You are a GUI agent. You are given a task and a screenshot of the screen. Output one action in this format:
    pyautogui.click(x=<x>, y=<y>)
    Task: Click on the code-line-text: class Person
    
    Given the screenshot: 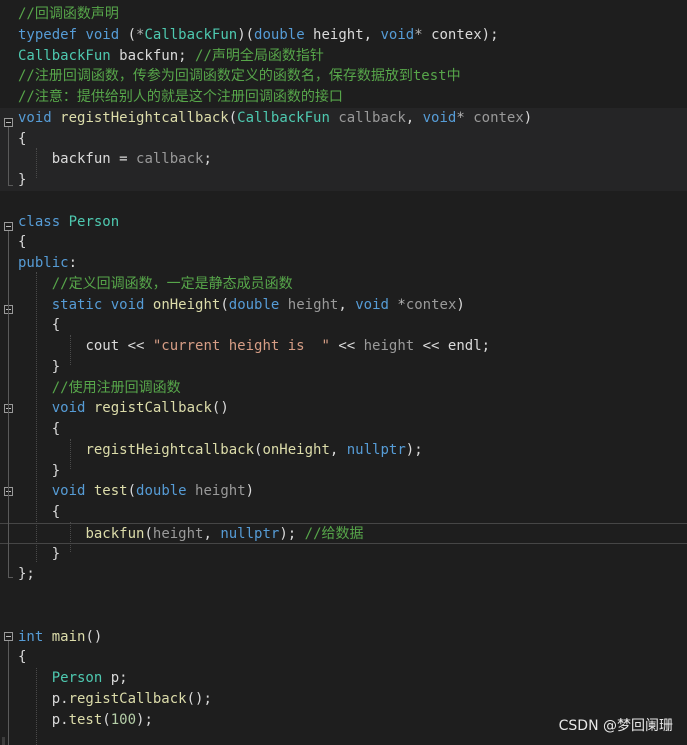 What is the action you would take?
    pyautogui.click(x=68, y=222)
    